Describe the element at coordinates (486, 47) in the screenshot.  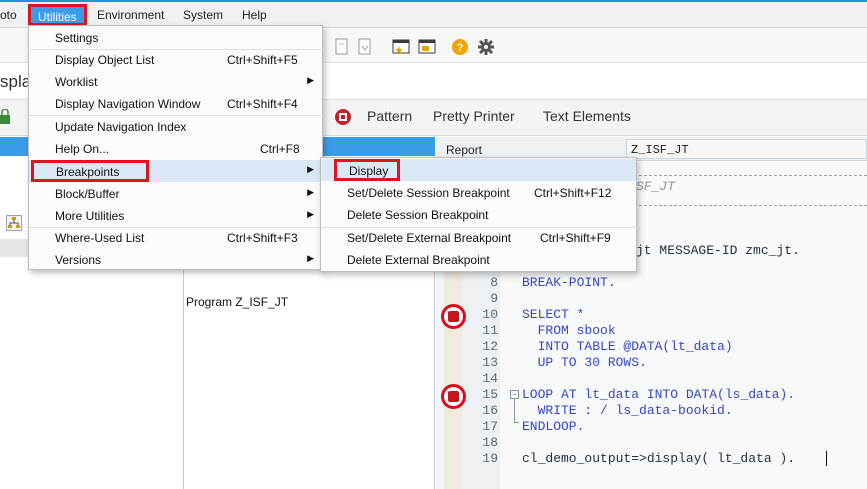
I see `gear-icon` at that location.